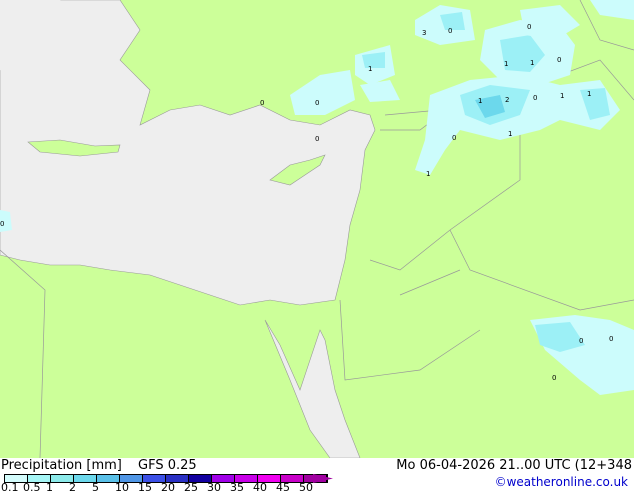 Image resolution: width=634 pixels, height=494 pixels. Describe the element at coordinates (237, 487) in the screenshot. I see `scale-tick-label: 35` at that location.